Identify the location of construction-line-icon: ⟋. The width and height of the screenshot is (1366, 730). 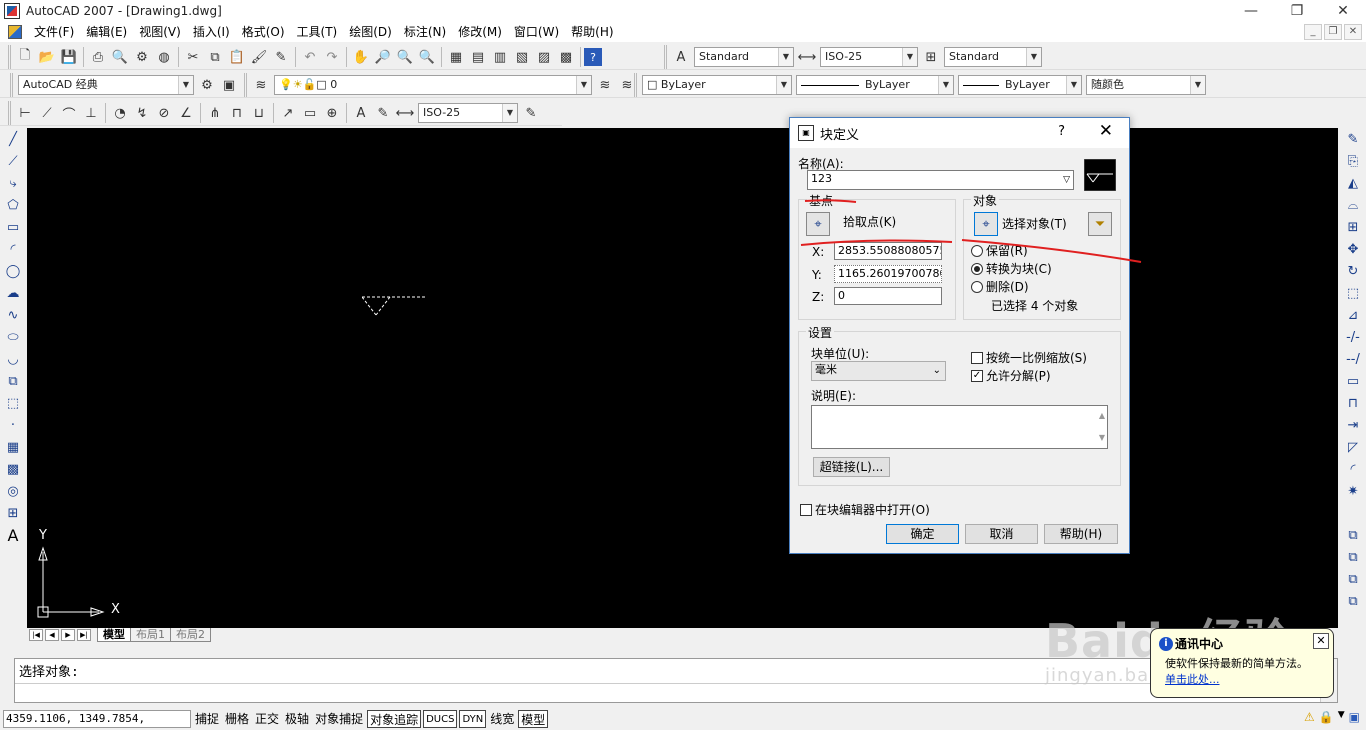
(13, 161).